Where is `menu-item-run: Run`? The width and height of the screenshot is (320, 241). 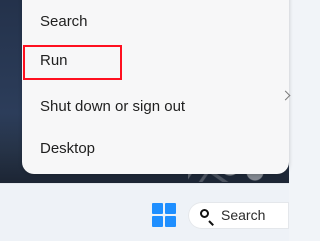 menu-item-run: Run is located at coordinates (54, 61).